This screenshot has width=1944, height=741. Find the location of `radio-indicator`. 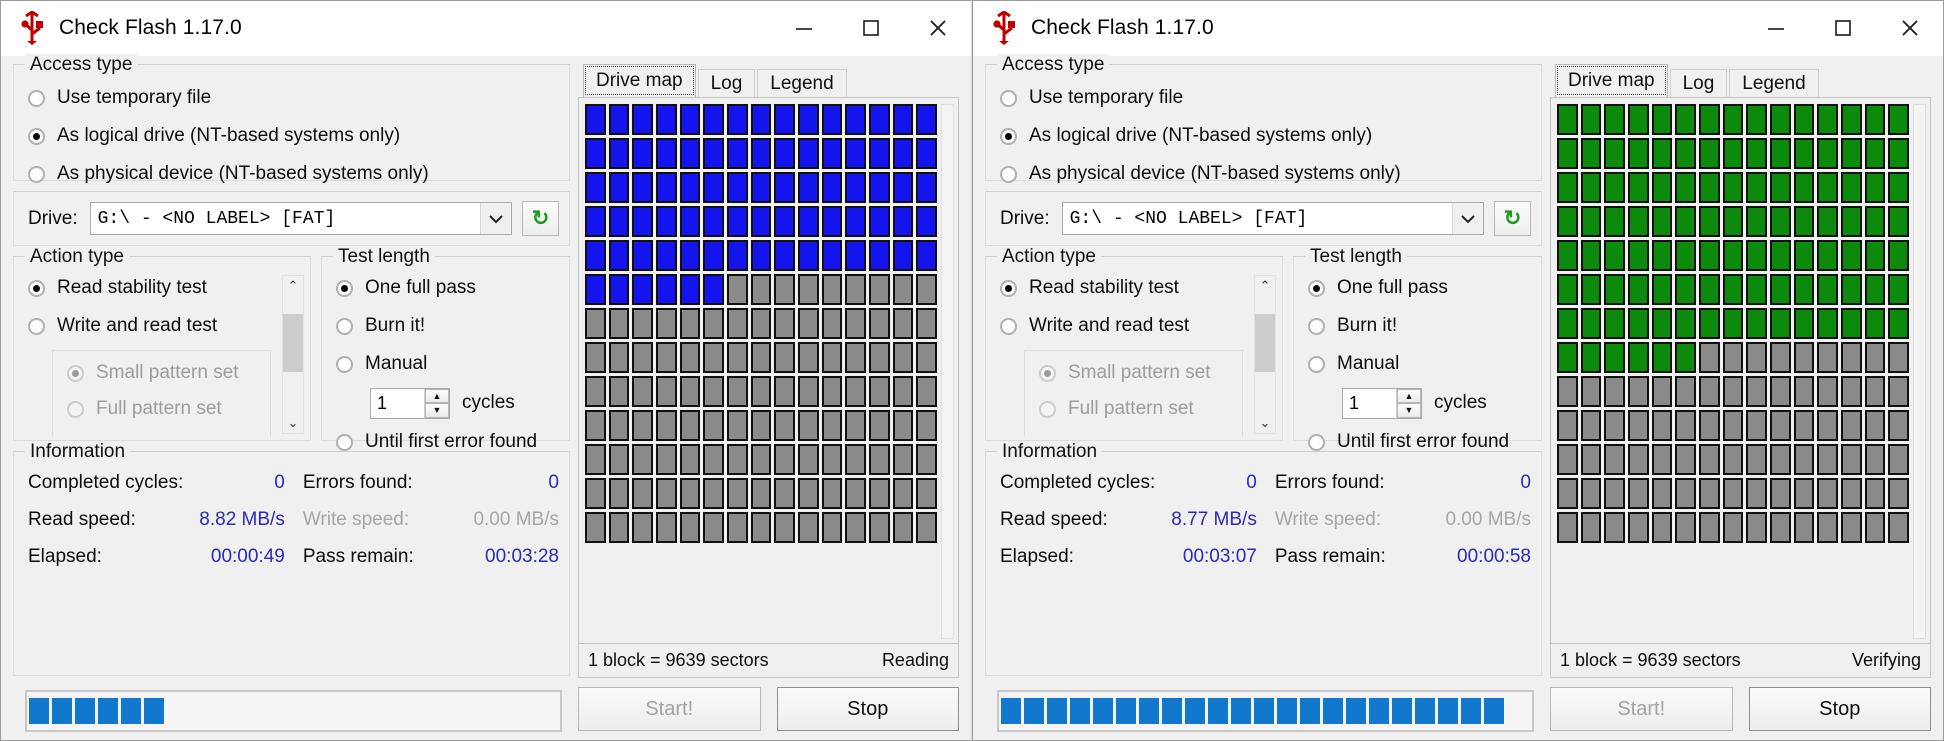

radio-indicator is located at coordinates (1316, 288).